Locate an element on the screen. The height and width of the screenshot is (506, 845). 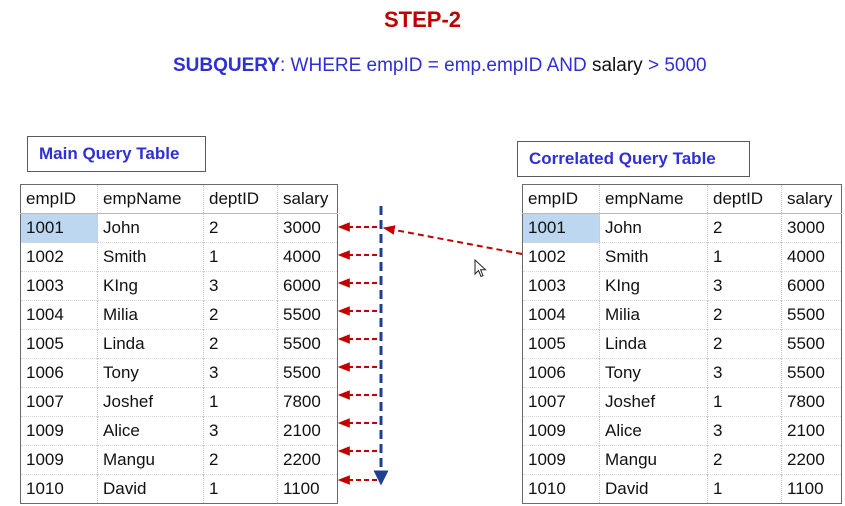
correlation-arrow is located at coordinates (452, 240).